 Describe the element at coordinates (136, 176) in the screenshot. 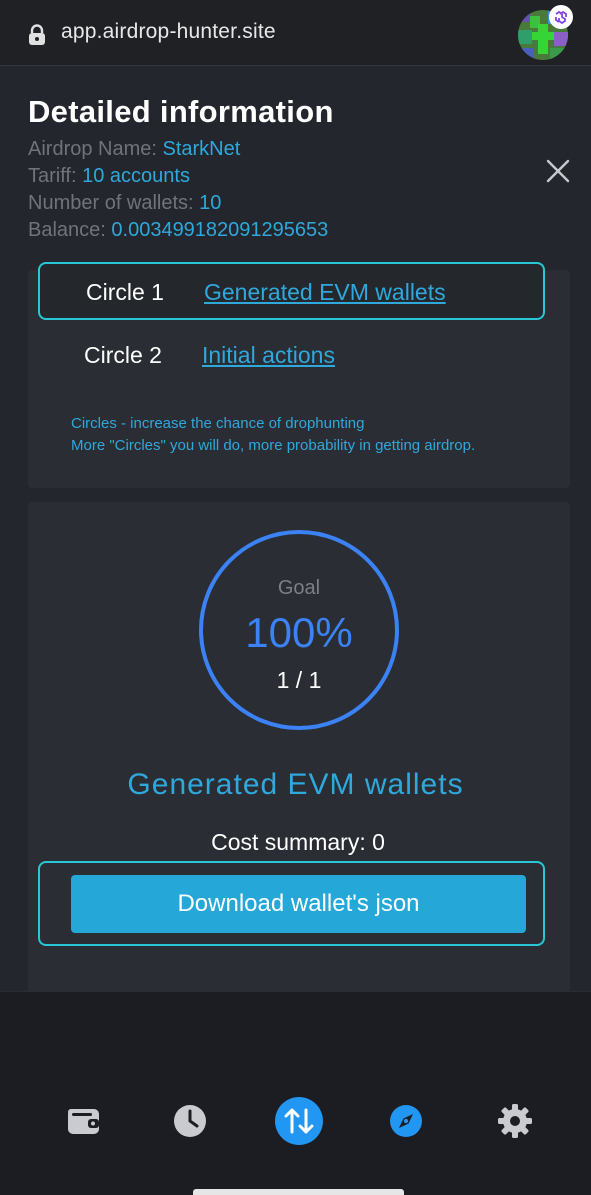

I see `info-value: 10 accounts` at that location.